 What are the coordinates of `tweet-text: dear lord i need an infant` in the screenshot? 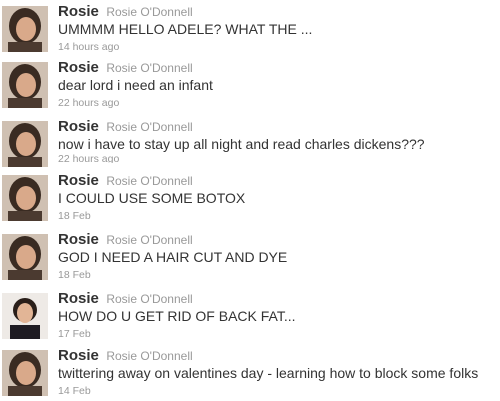 It's located at (135, 85).